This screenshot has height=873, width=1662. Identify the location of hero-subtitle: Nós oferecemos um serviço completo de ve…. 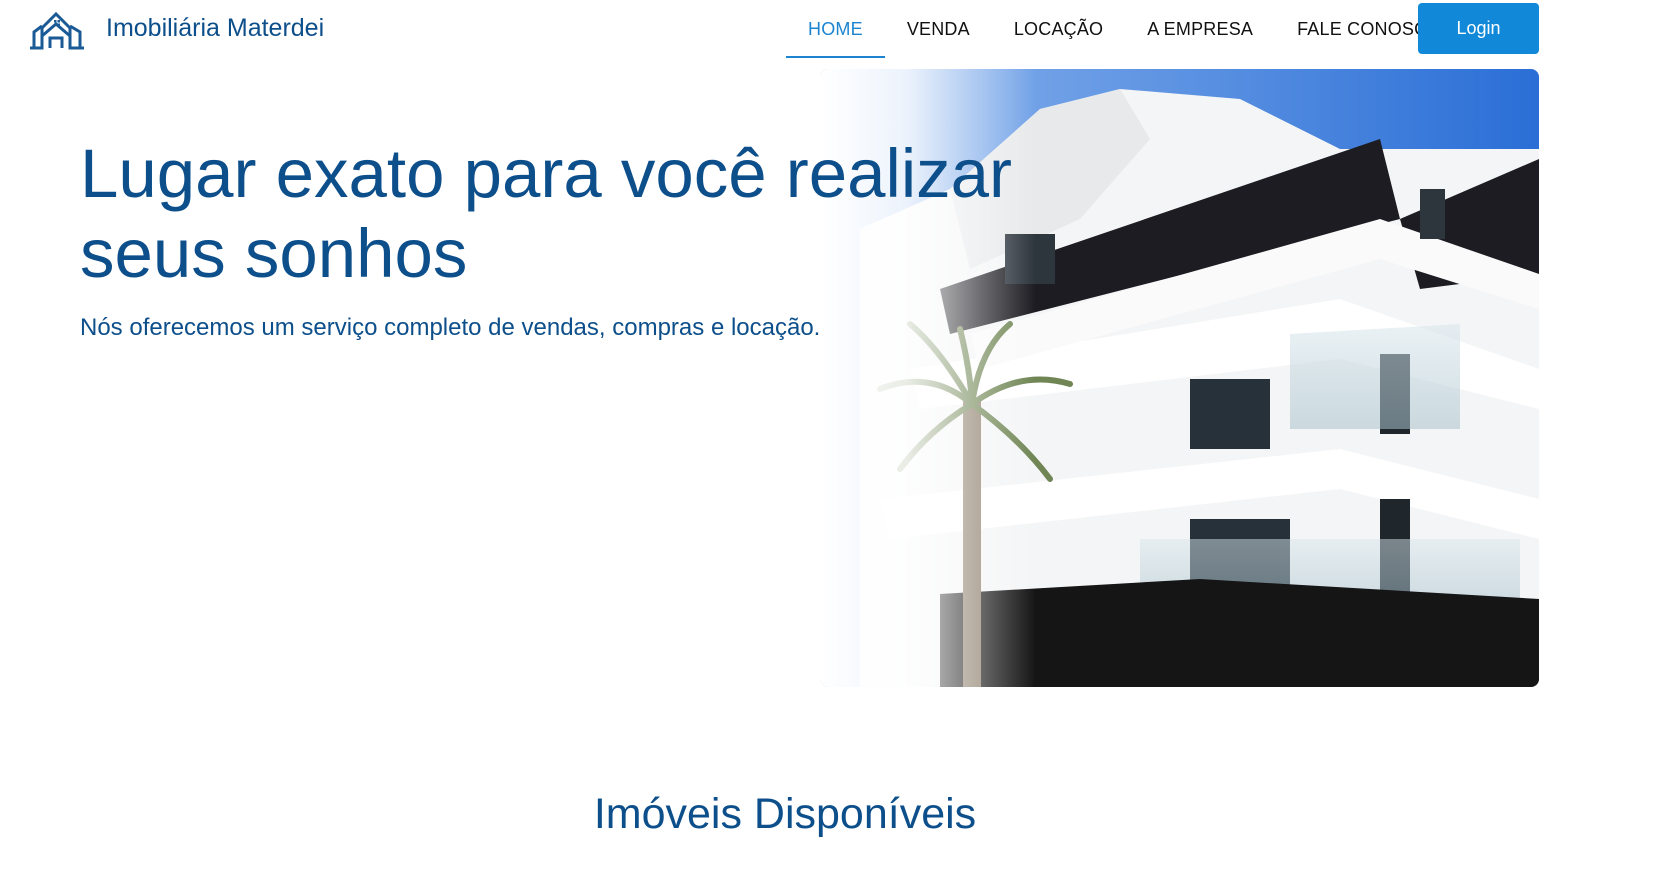
(450, 327).